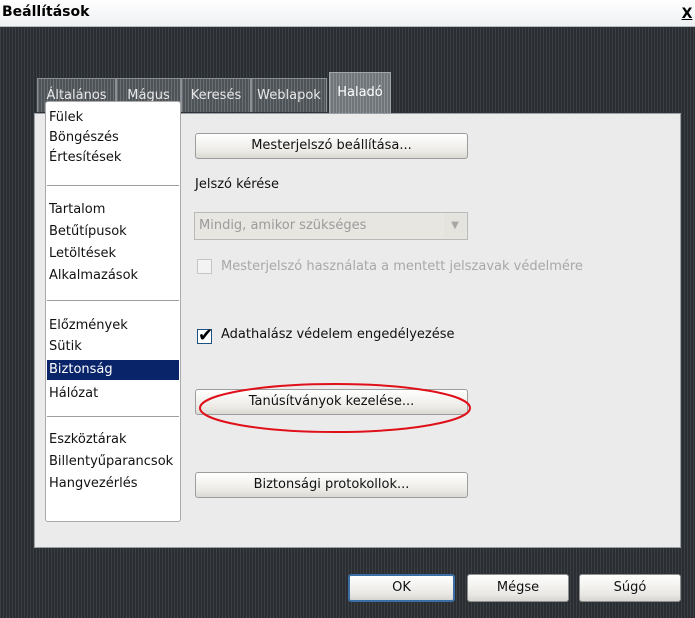 Image resolution: width=695 pixels, height=618 pixels. What do you see at coordinates (113, 370) in the screenshot?
I see `category-item-biztonsag: Biztonság` at bounding box center [113, 370].